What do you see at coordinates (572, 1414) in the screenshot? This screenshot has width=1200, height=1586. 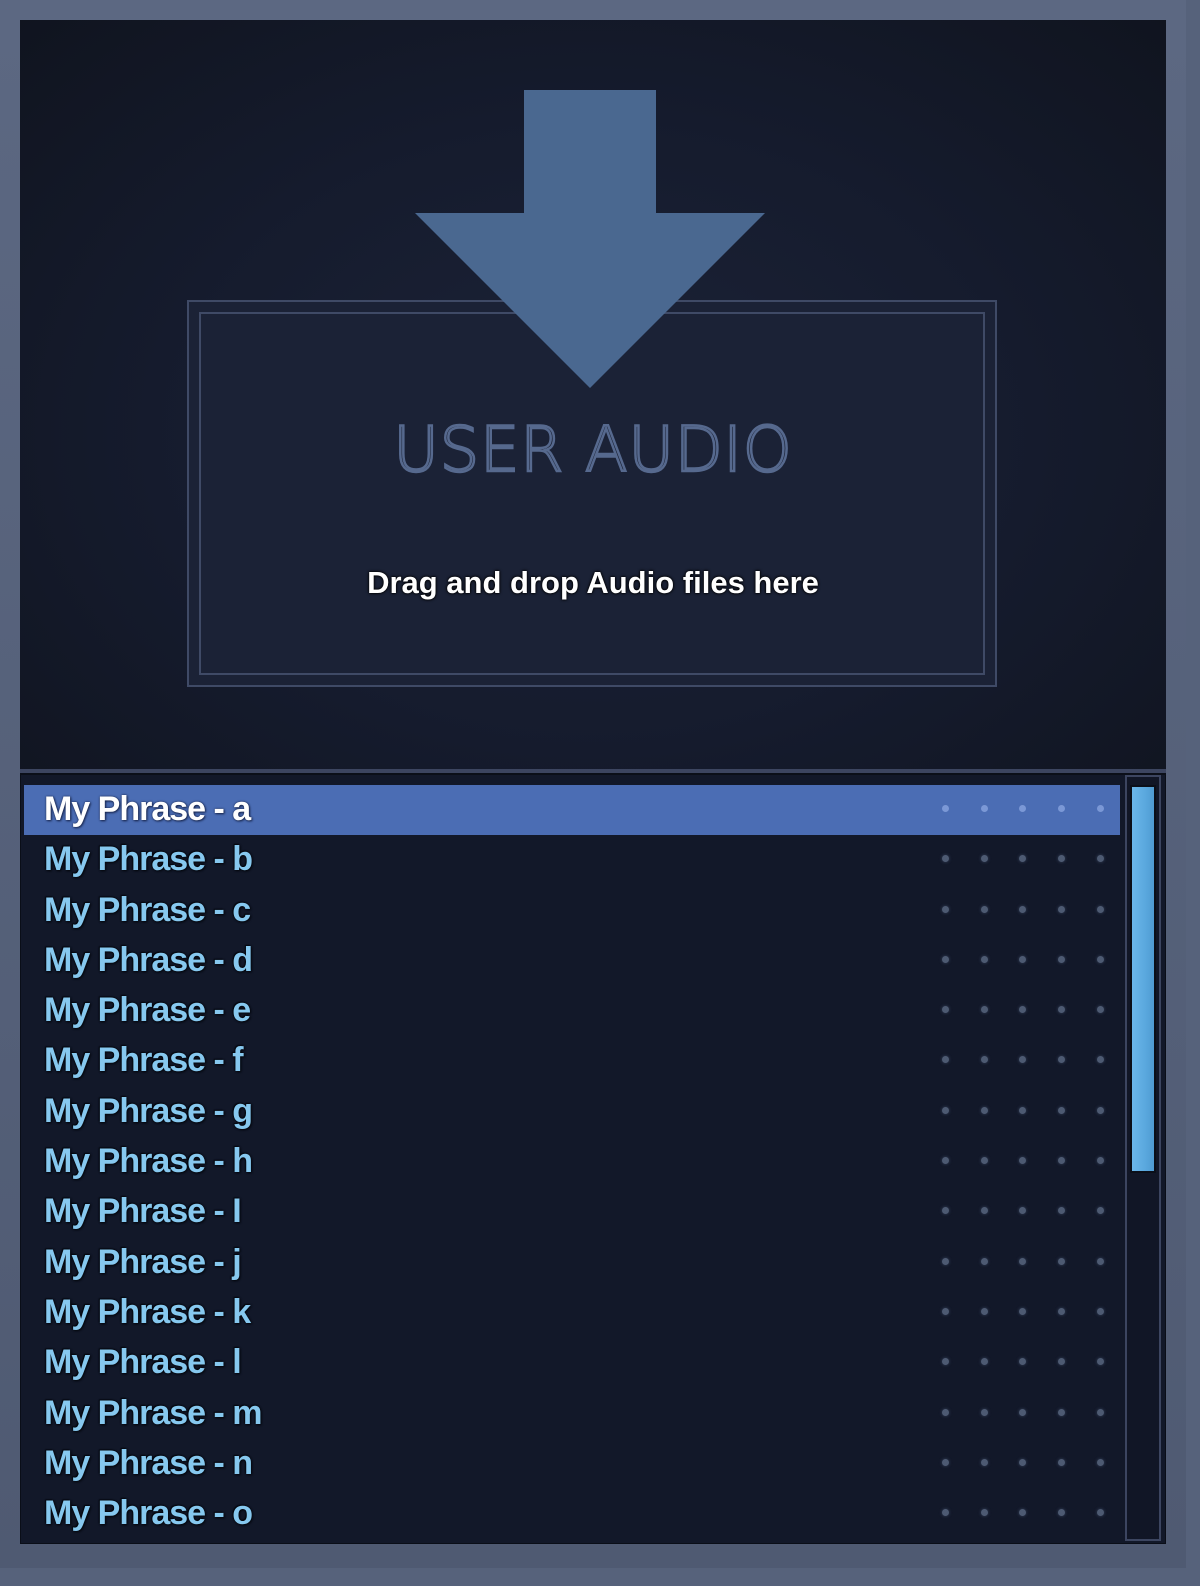 I see `list-item: My Phrase - m` at bounding box center [572, 1414].